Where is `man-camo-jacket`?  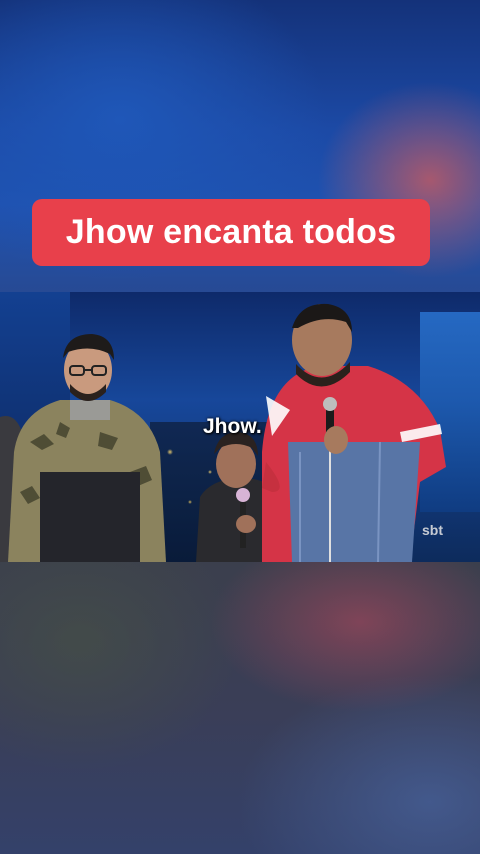
man-camo-jacket is located at coordinates (87, 448).